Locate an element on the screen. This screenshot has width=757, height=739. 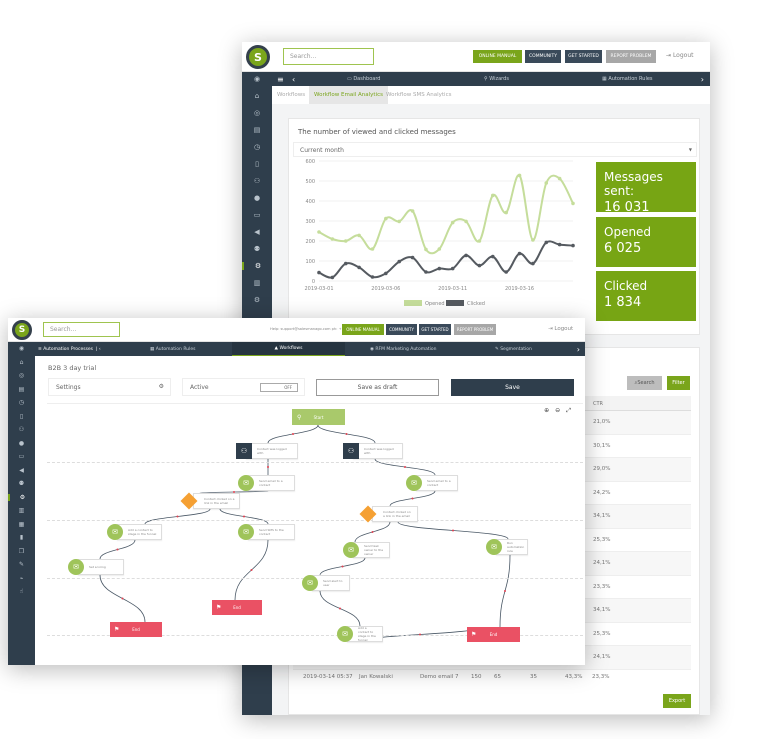
settings-icon: ⚙ is located at coordinates (257, 300).